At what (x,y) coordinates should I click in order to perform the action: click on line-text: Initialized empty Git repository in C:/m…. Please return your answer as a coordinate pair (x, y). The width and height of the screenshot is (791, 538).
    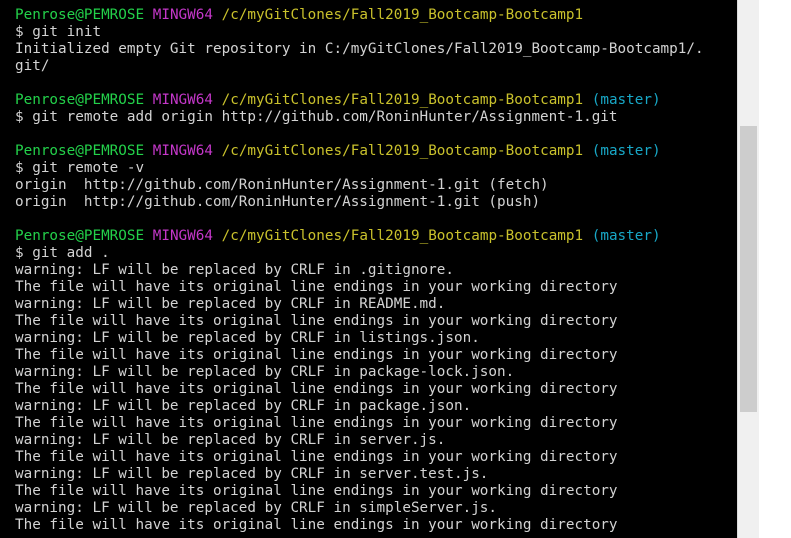
    Looking at the image, I should click on (359, 49).